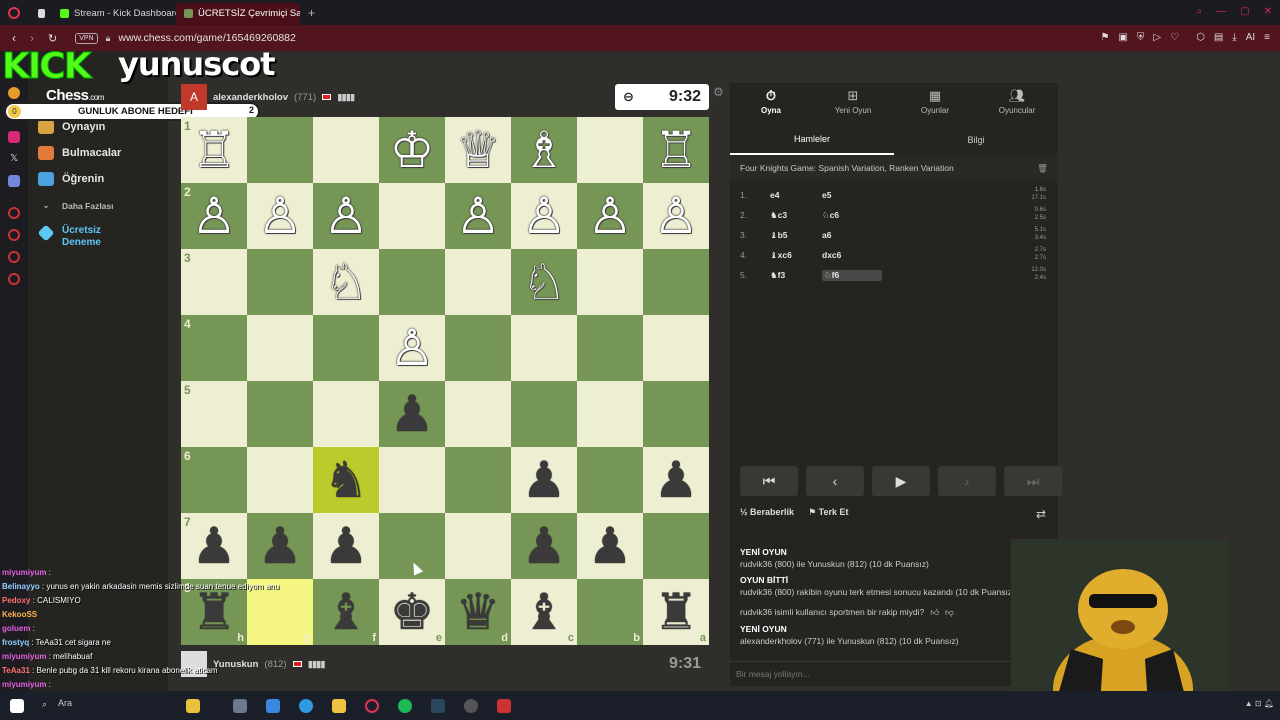  Describe the element at coordinates (1141, 37) in the screenshot. I see `shield-icon: ⛨` at that location.